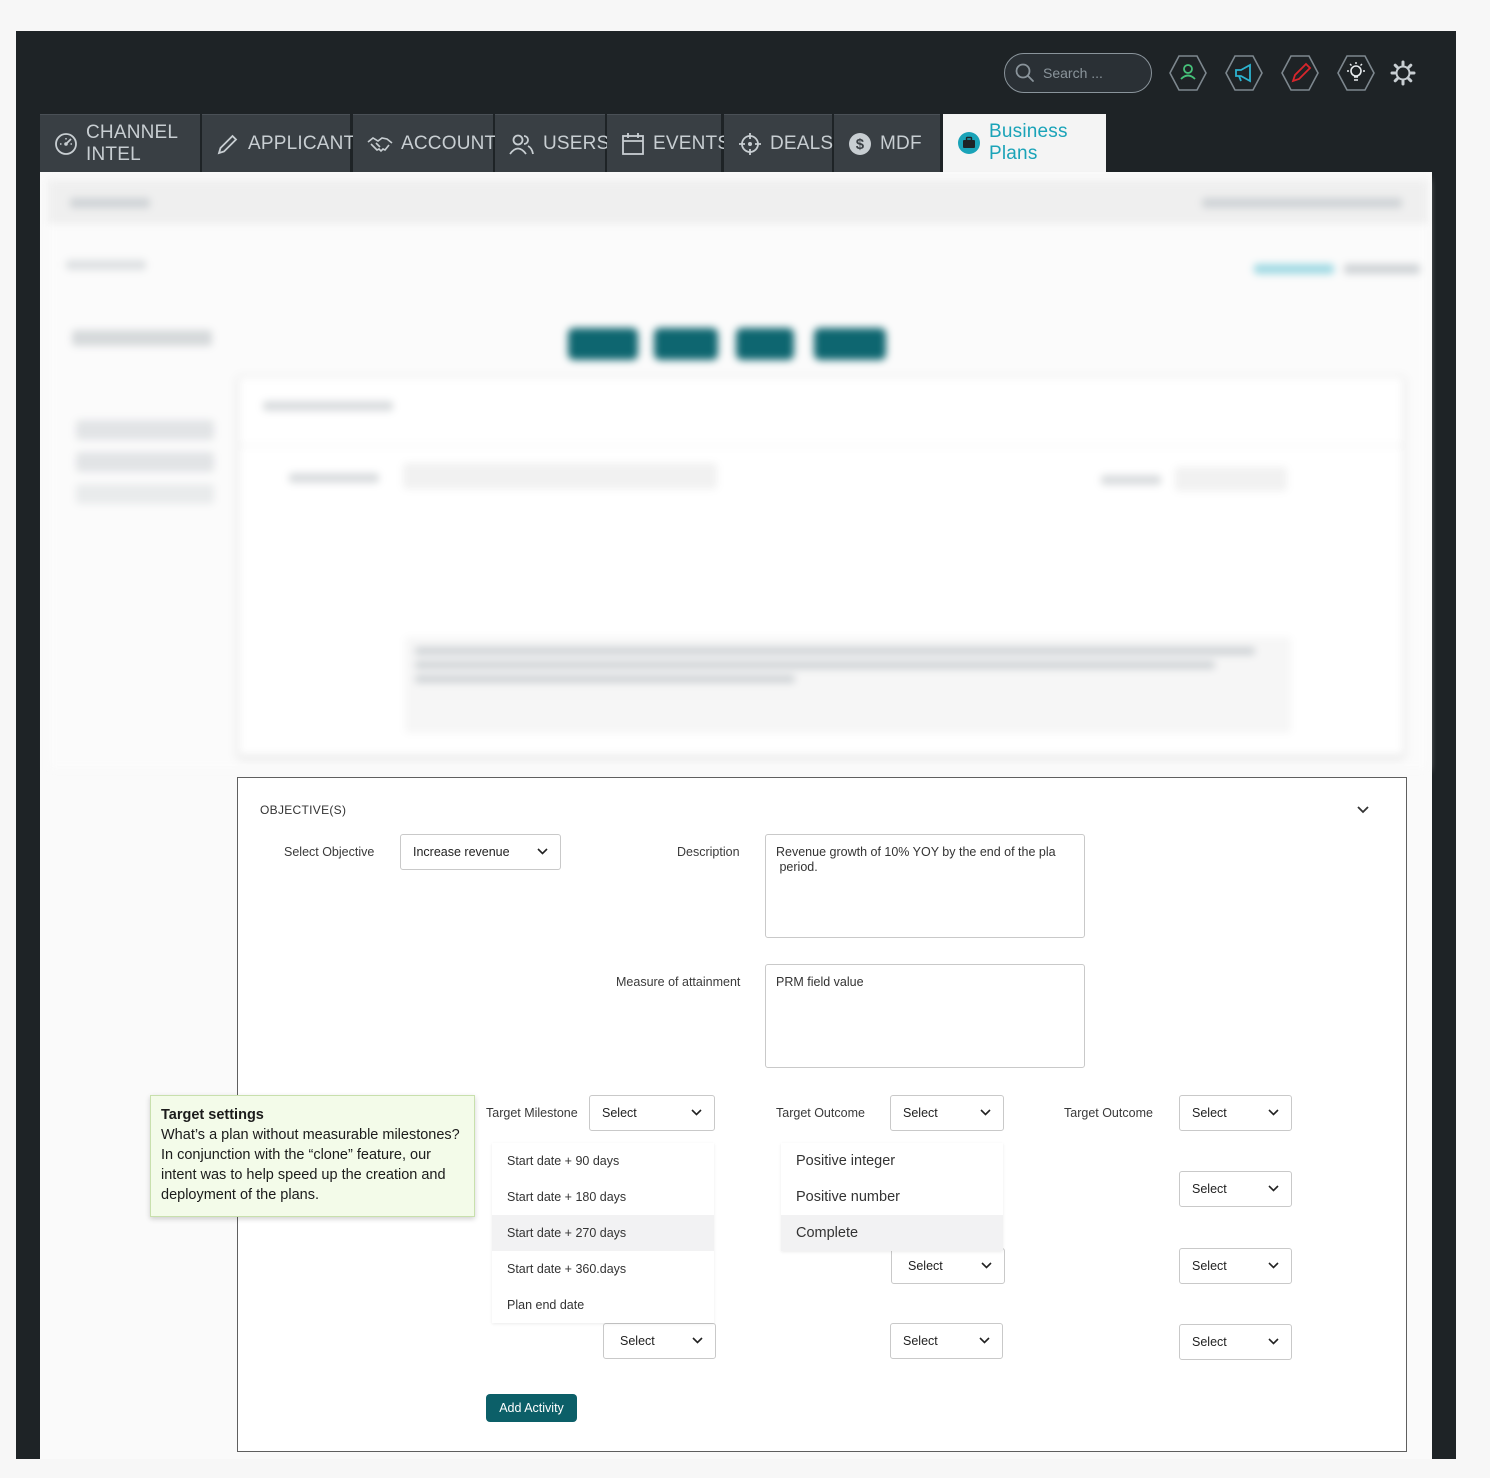 The image size is (1490, 1478). I want to click on tab-deals: DEALS, so click(779, 143).